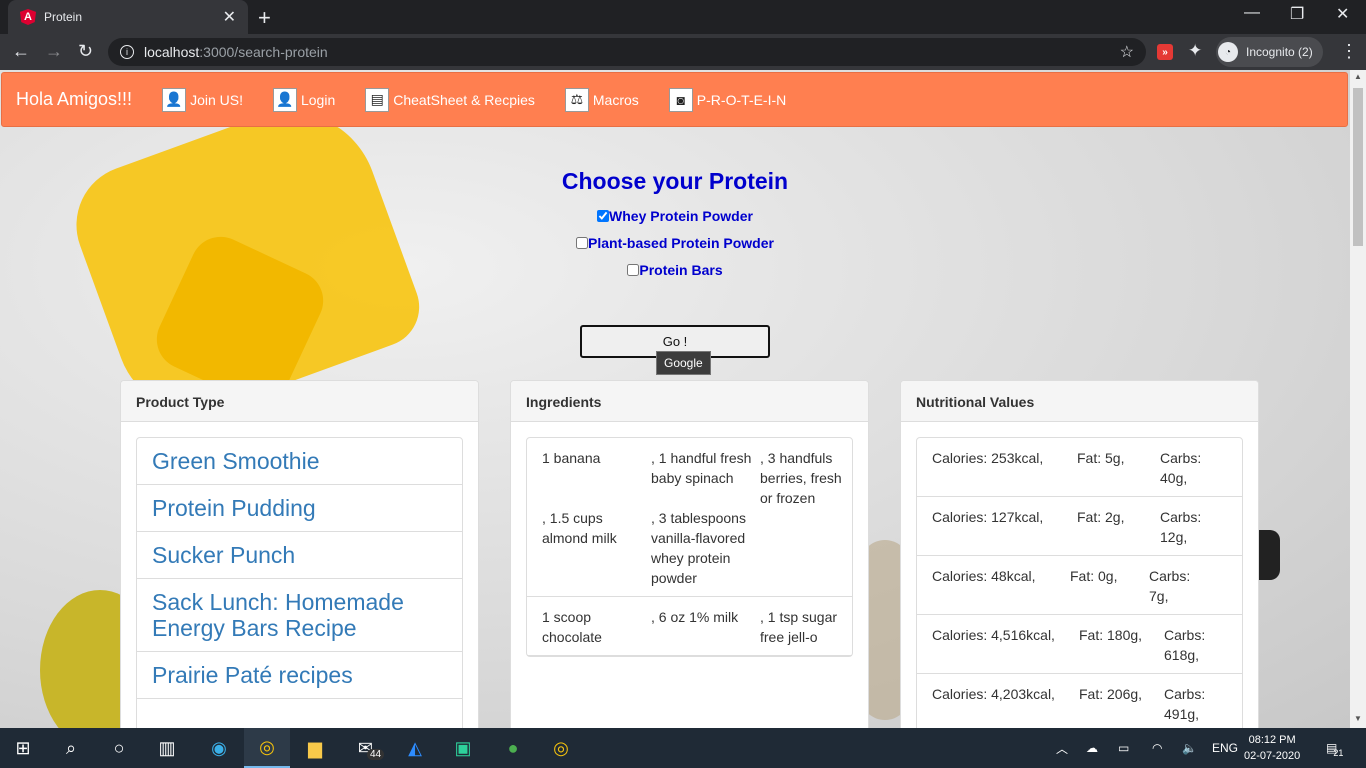  I want to click on browser-tab: A Protein ✕, so click(128, 17).